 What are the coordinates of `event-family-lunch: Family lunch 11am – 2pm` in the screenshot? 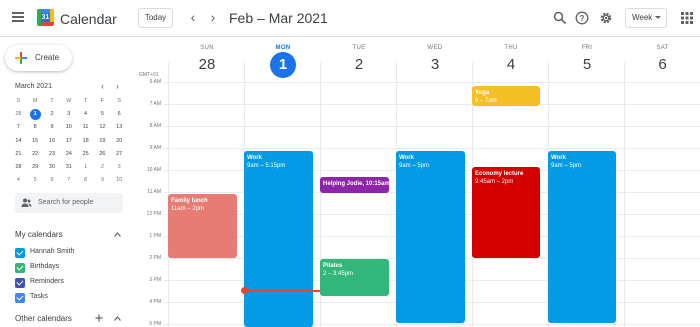 It's located at (202, 226).